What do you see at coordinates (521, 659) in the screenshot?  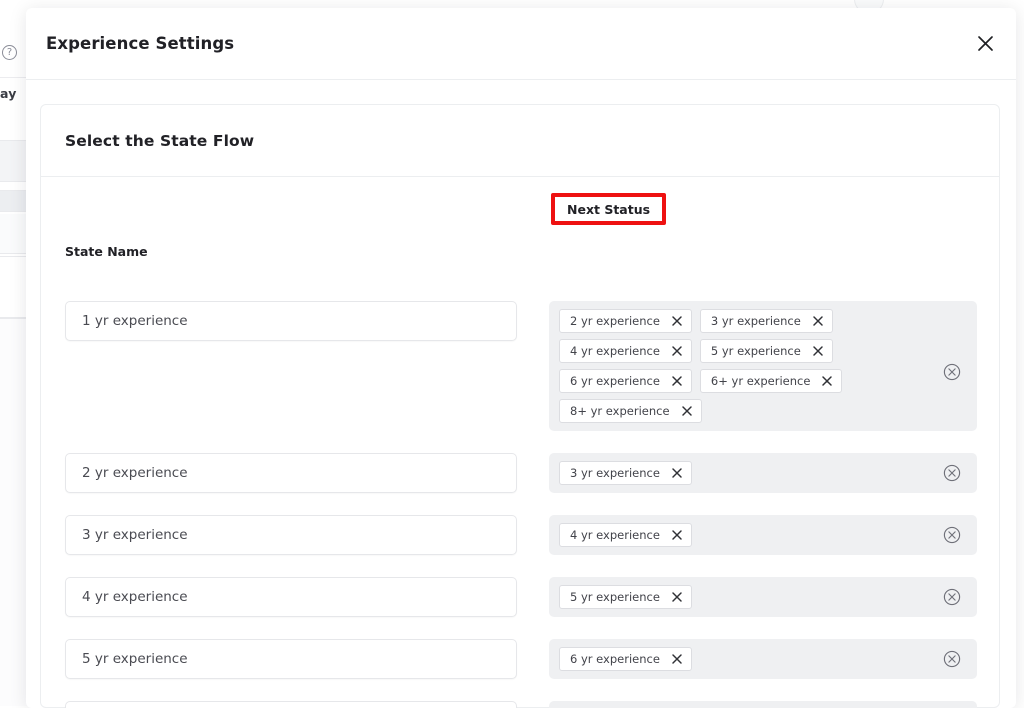 I see `table-row: 5 yr experience 6 yr experience` at bounding box center [521, 659].